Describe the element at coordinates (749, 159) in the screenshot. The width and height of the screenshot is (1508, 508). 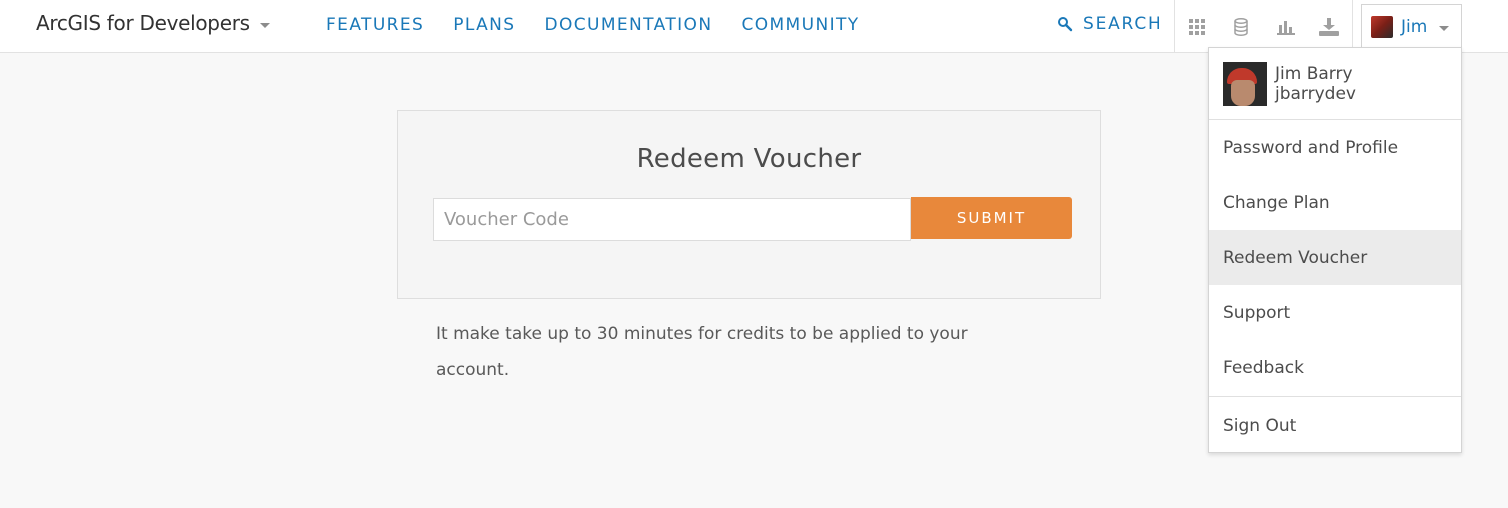
I see `page-title: Redeem Voucher` at that location.